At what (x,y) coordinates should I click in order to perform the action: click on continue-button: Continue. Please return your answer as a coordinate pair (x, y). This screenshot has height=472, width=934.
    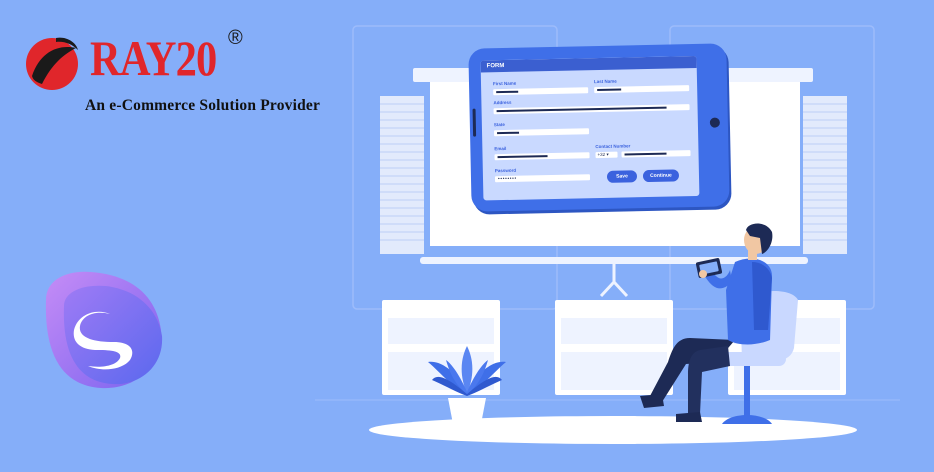
    Looking at the image, I should click on (661, 176).